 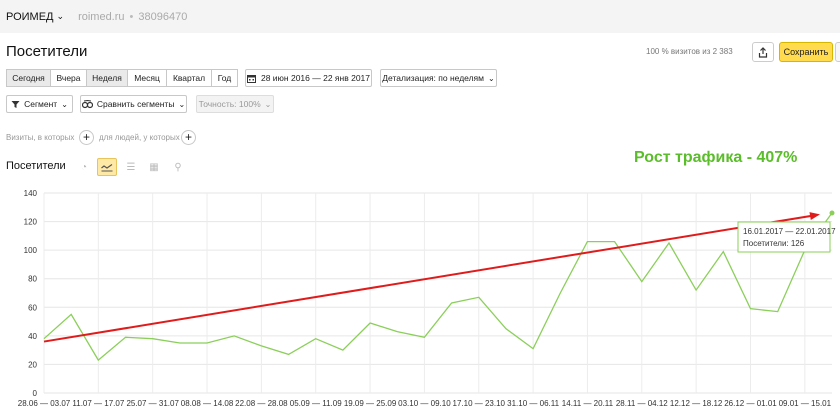 I want to click on add-people-filter-button: +, so click(x=188, y=137).